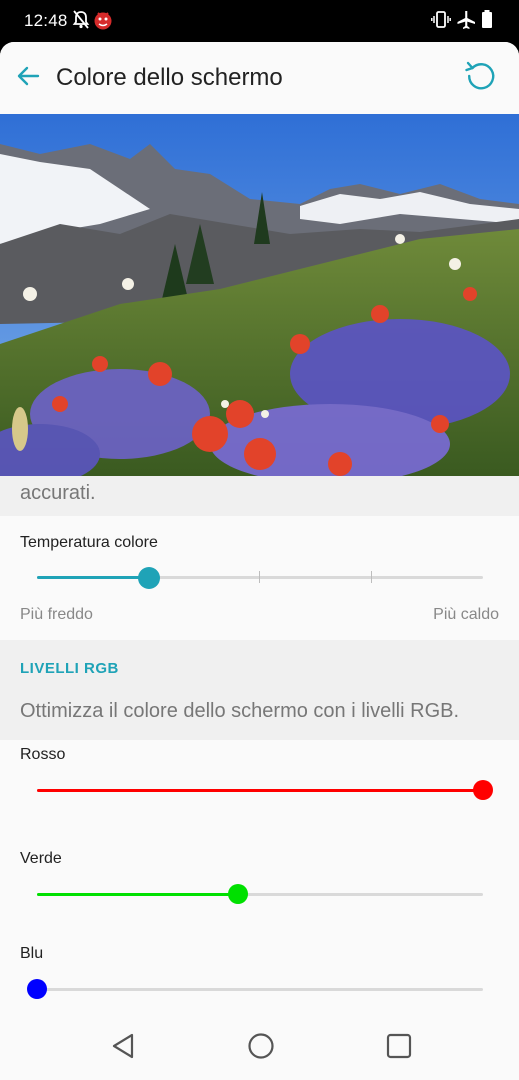 Image resolution: width=519 pixels, height=1080 pixels. What do you see at coordinates (441, 19) in the screenshot?
I see `vibrate-icon` at bounding box center [441, 19].